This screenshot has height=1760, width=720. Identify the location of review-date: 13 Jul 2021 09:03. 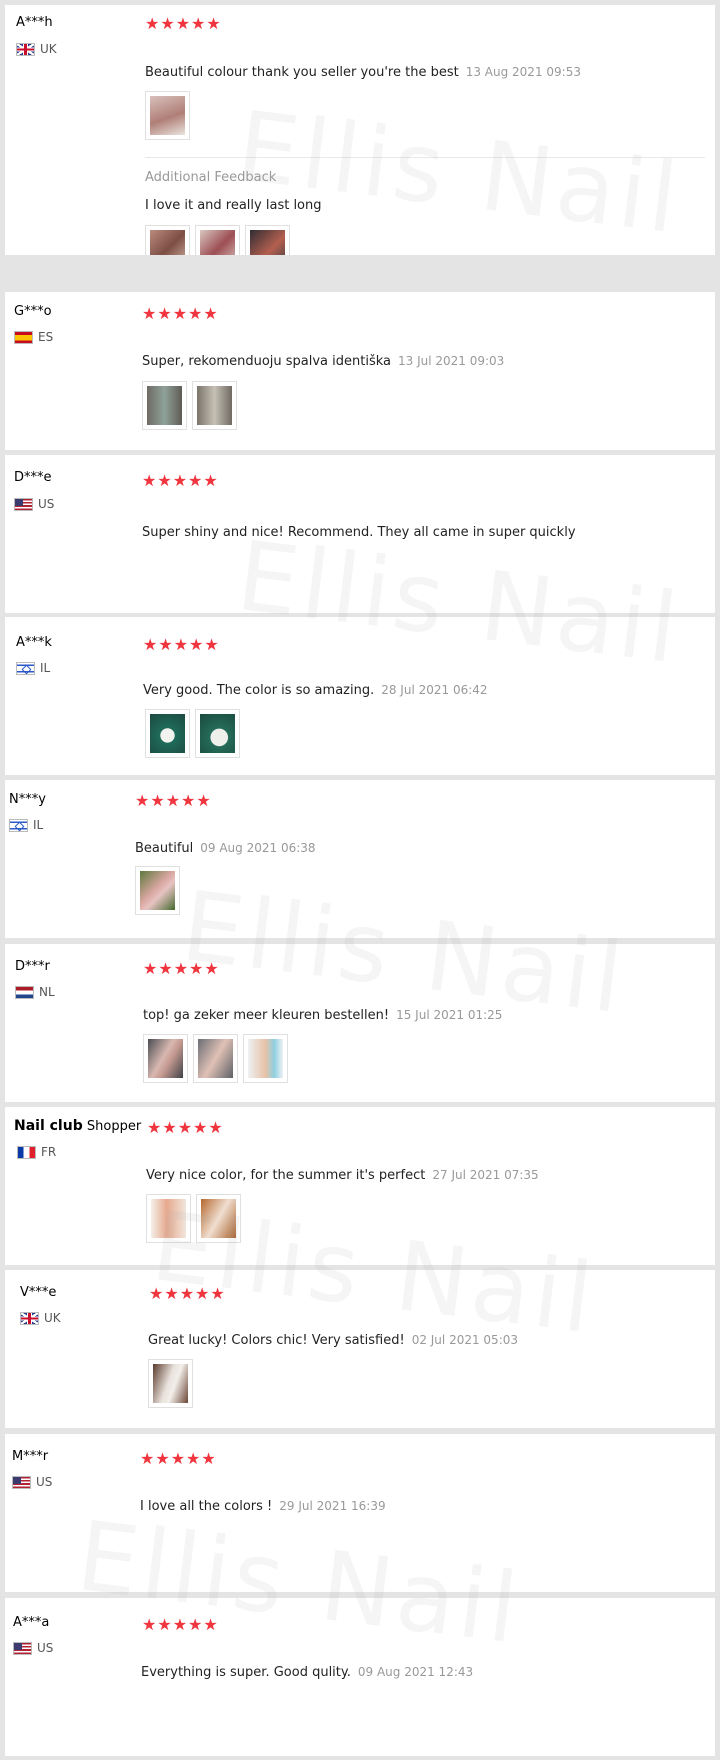
(451, 361).